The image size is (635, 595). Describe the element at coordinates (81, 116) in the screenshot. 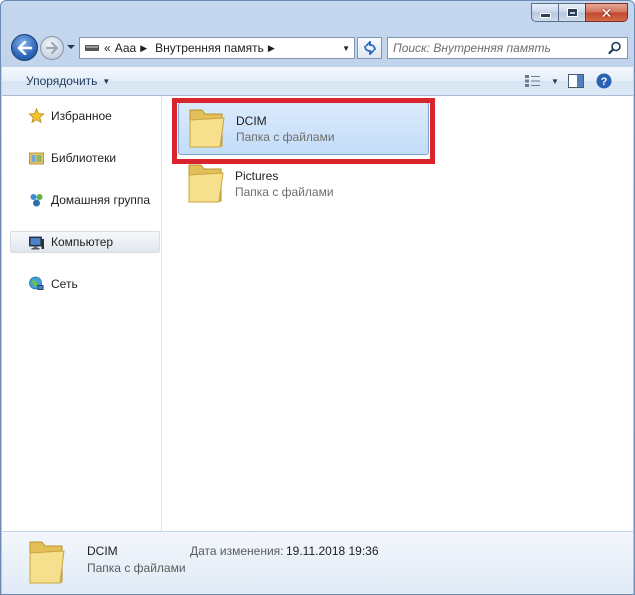

I see `nav-item-label: Избранное` at that location.